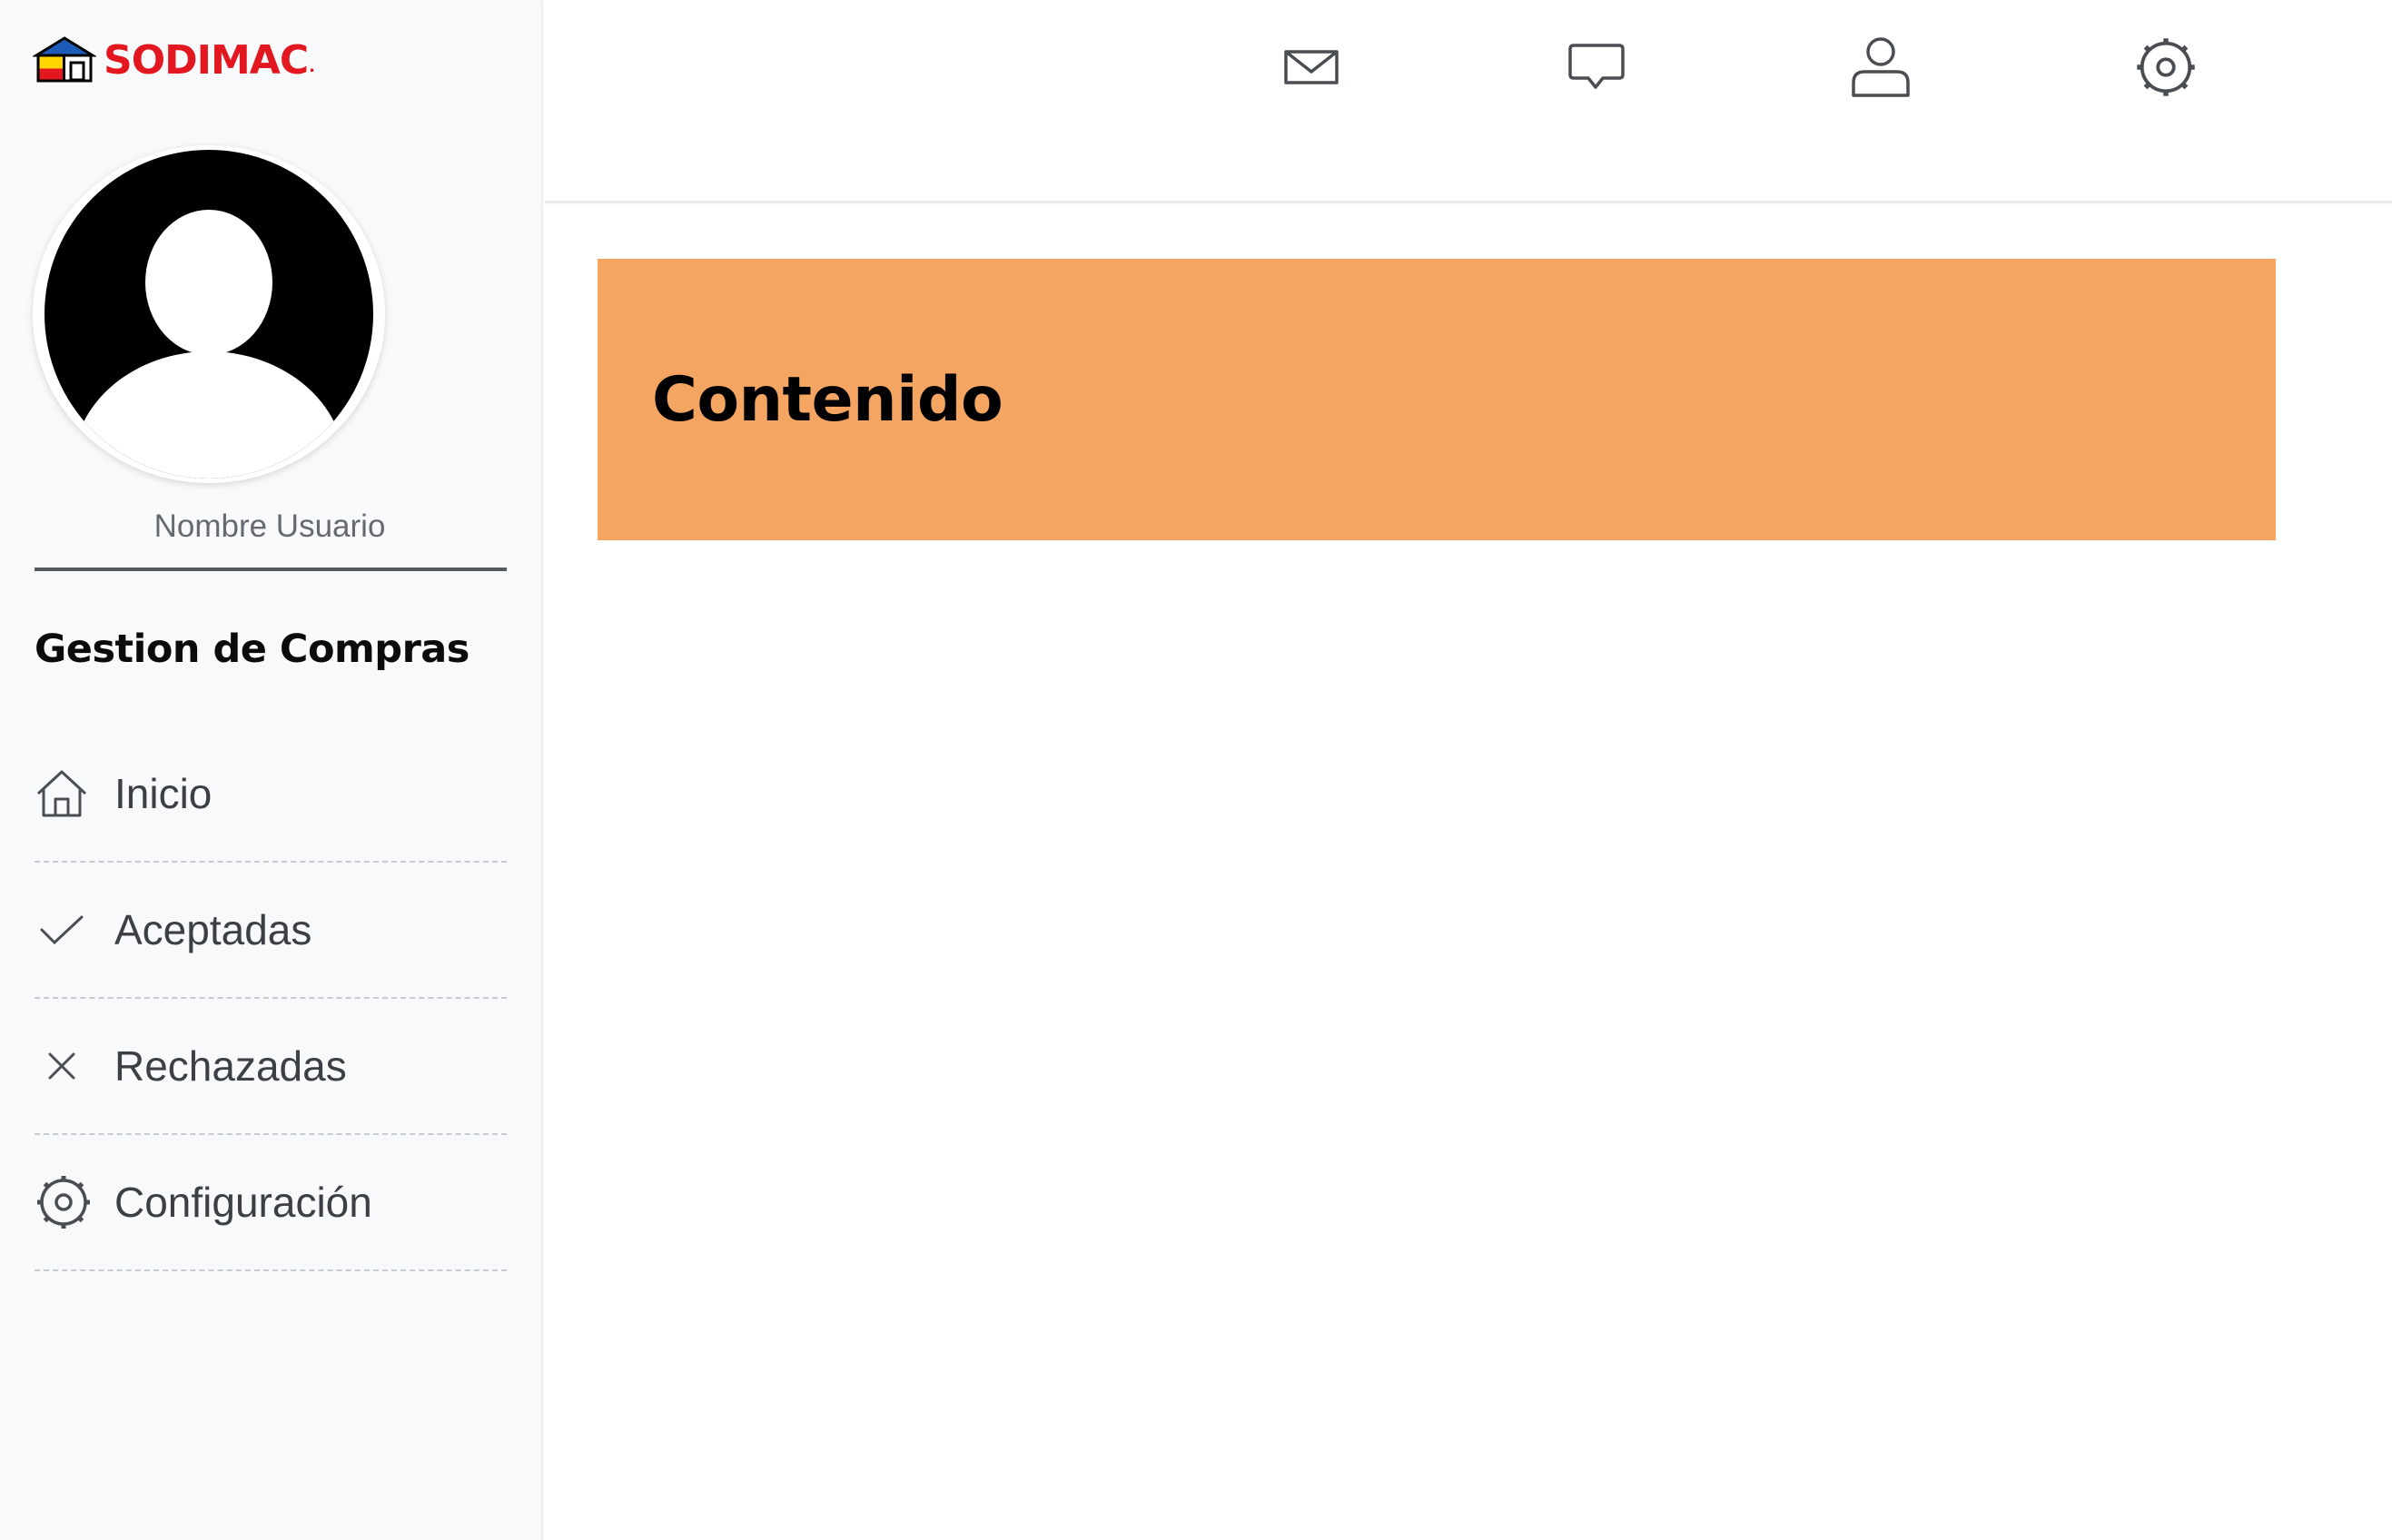 This screenshot has height=1540, width=2392. What do you see at coordinates (213, 929) in the screenshot?
I see `sidebar-item-label: Aceptadas` at bounding box center [213, 929].